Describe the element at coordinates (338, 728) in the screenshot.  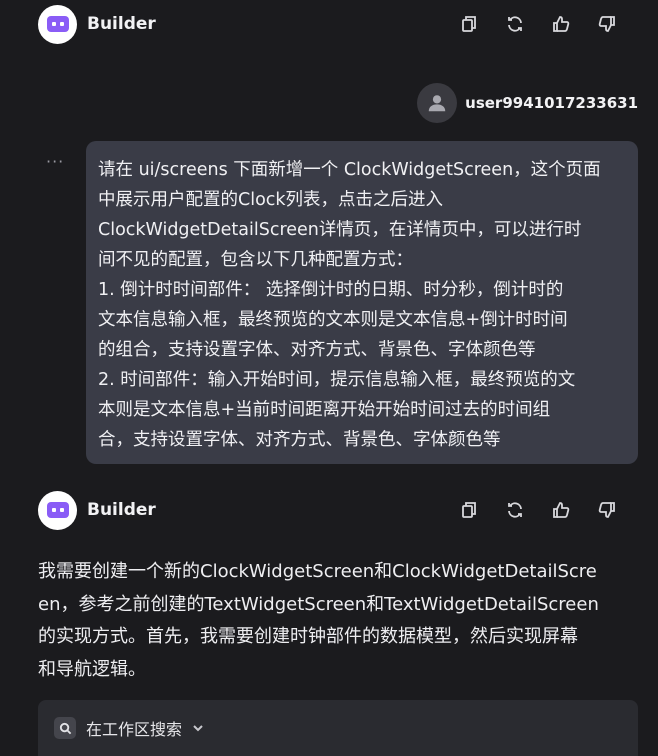
I see `search-workspace-toggle: 在工作区搜索` at that location.